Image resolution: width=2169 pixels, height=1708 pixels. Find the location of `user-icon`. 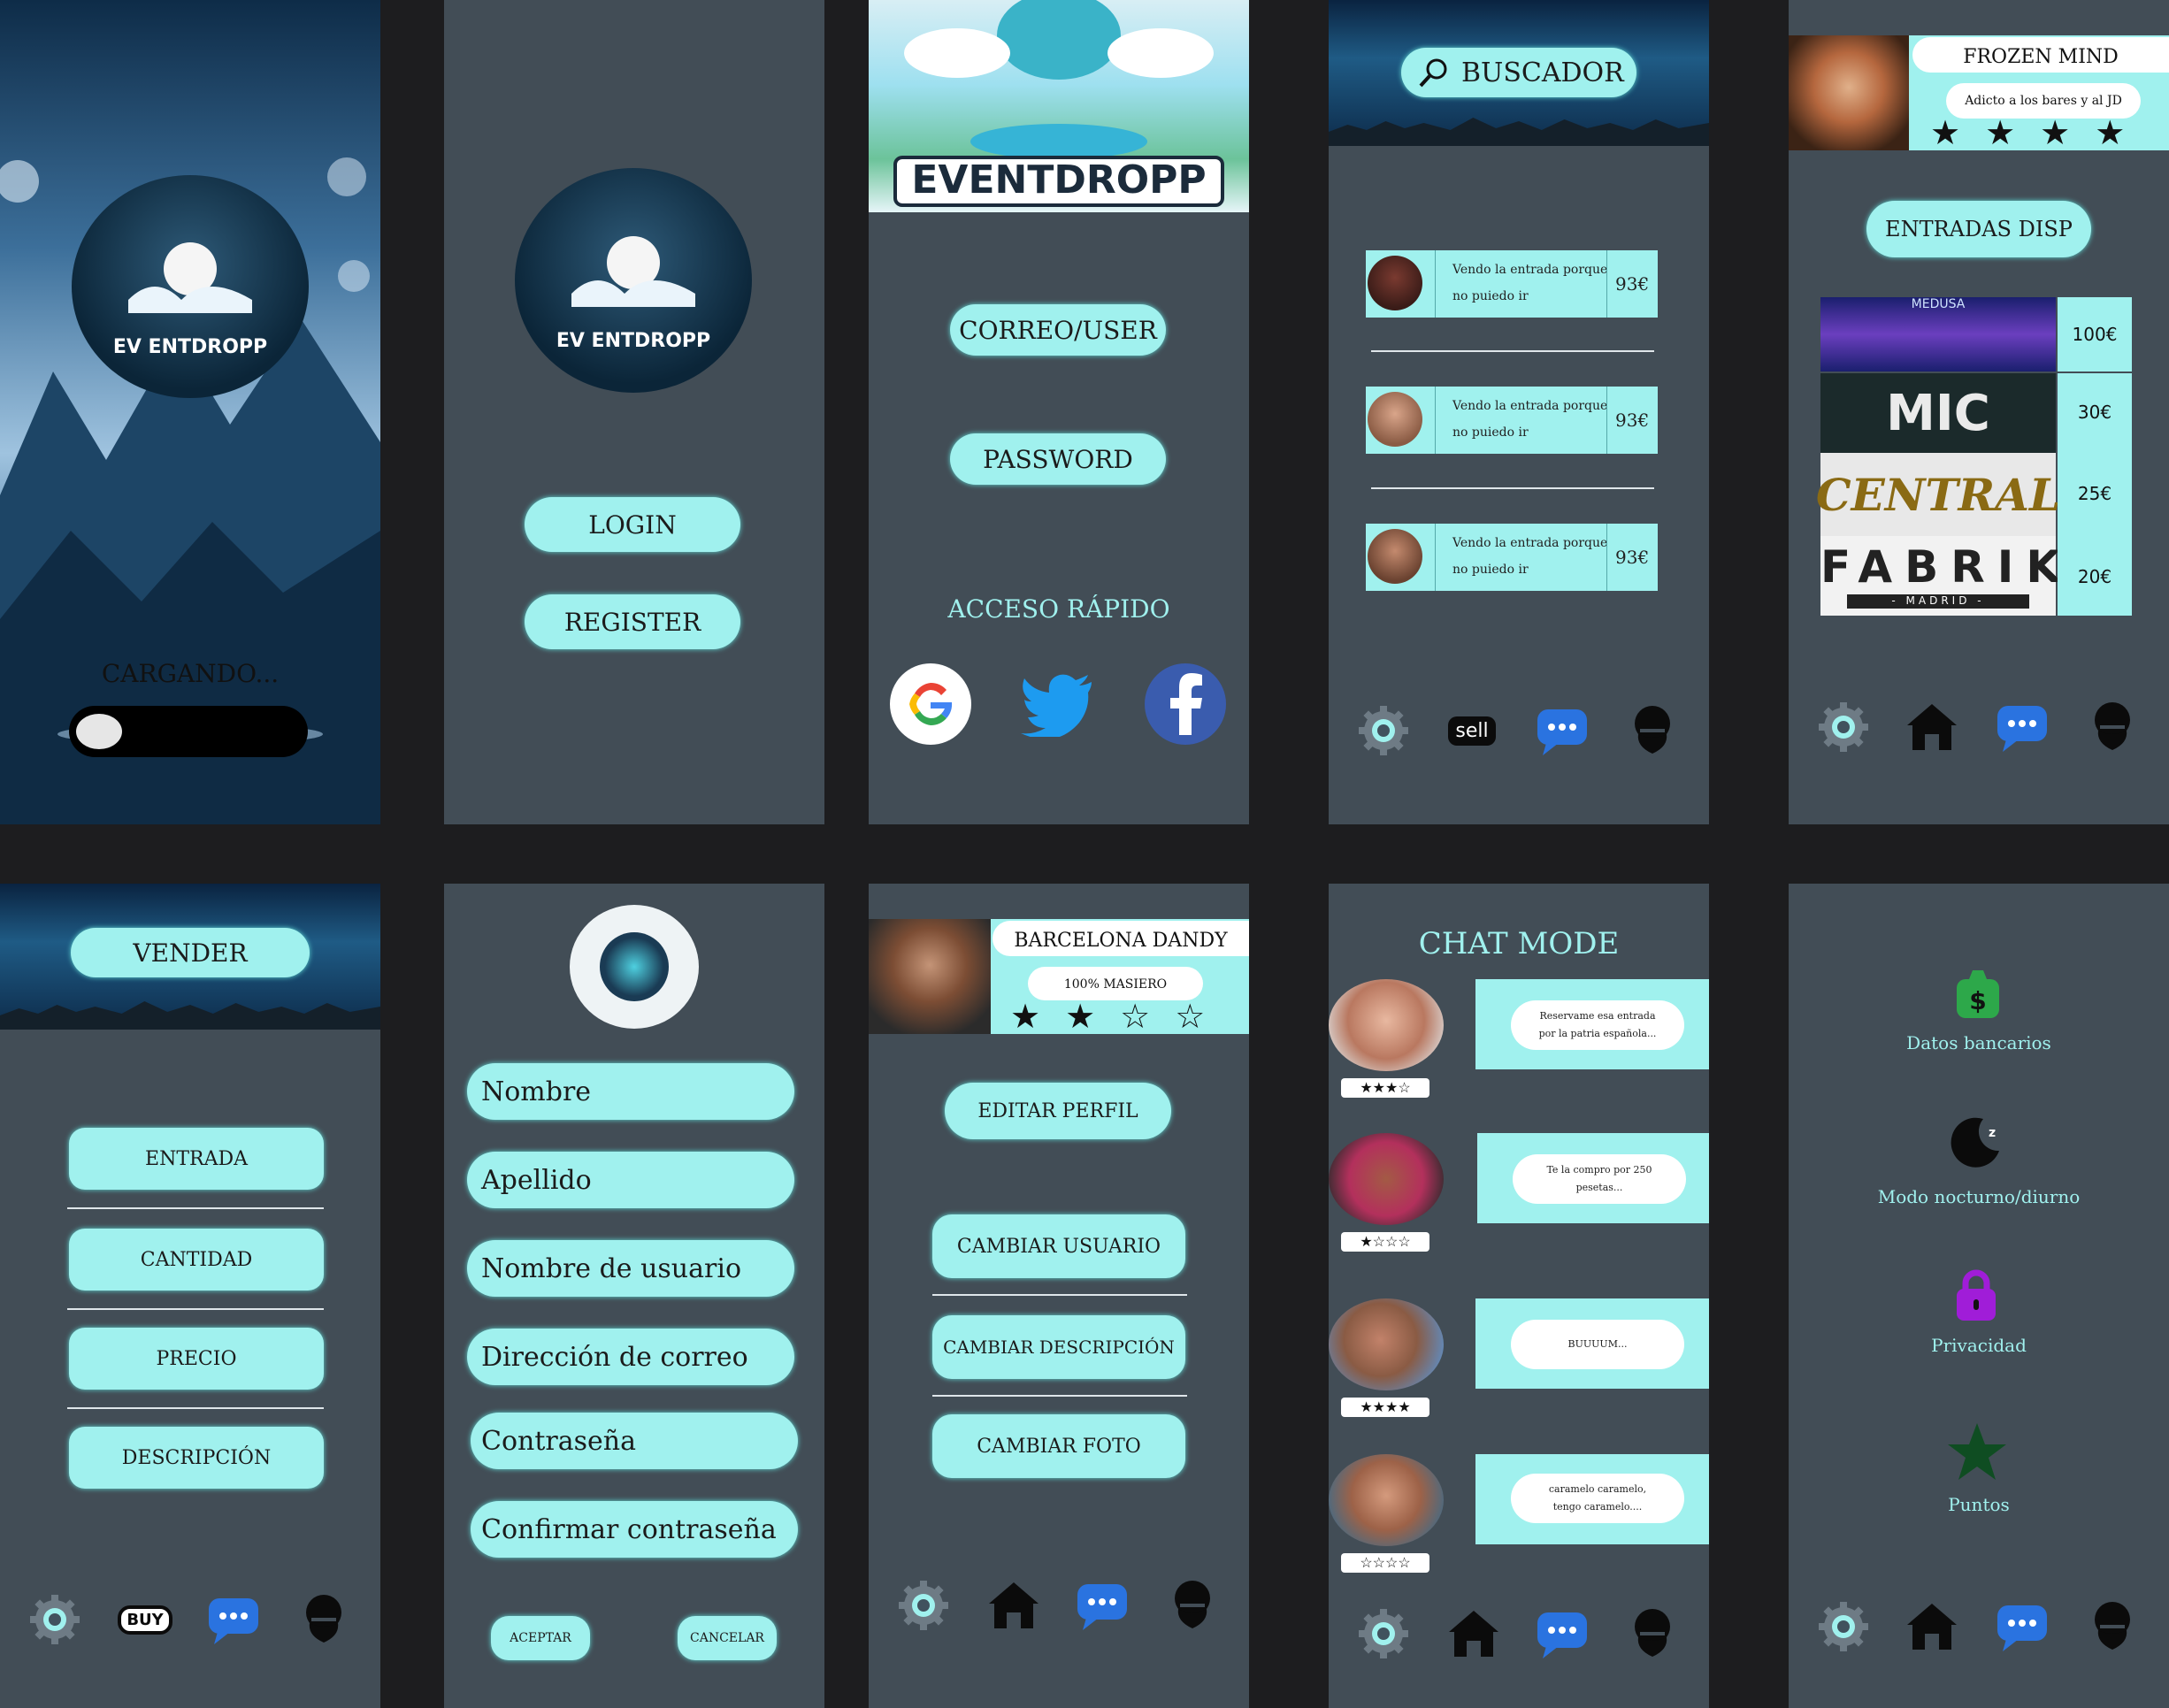

user-icon is located at coordinates (1652, 1633).